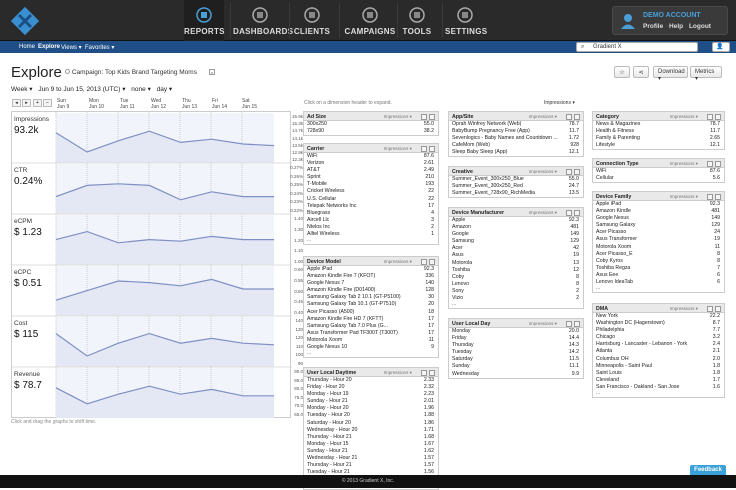  I want to click on dimension-row: Wednesday - Hour 21 1.57, so click(371, 458).